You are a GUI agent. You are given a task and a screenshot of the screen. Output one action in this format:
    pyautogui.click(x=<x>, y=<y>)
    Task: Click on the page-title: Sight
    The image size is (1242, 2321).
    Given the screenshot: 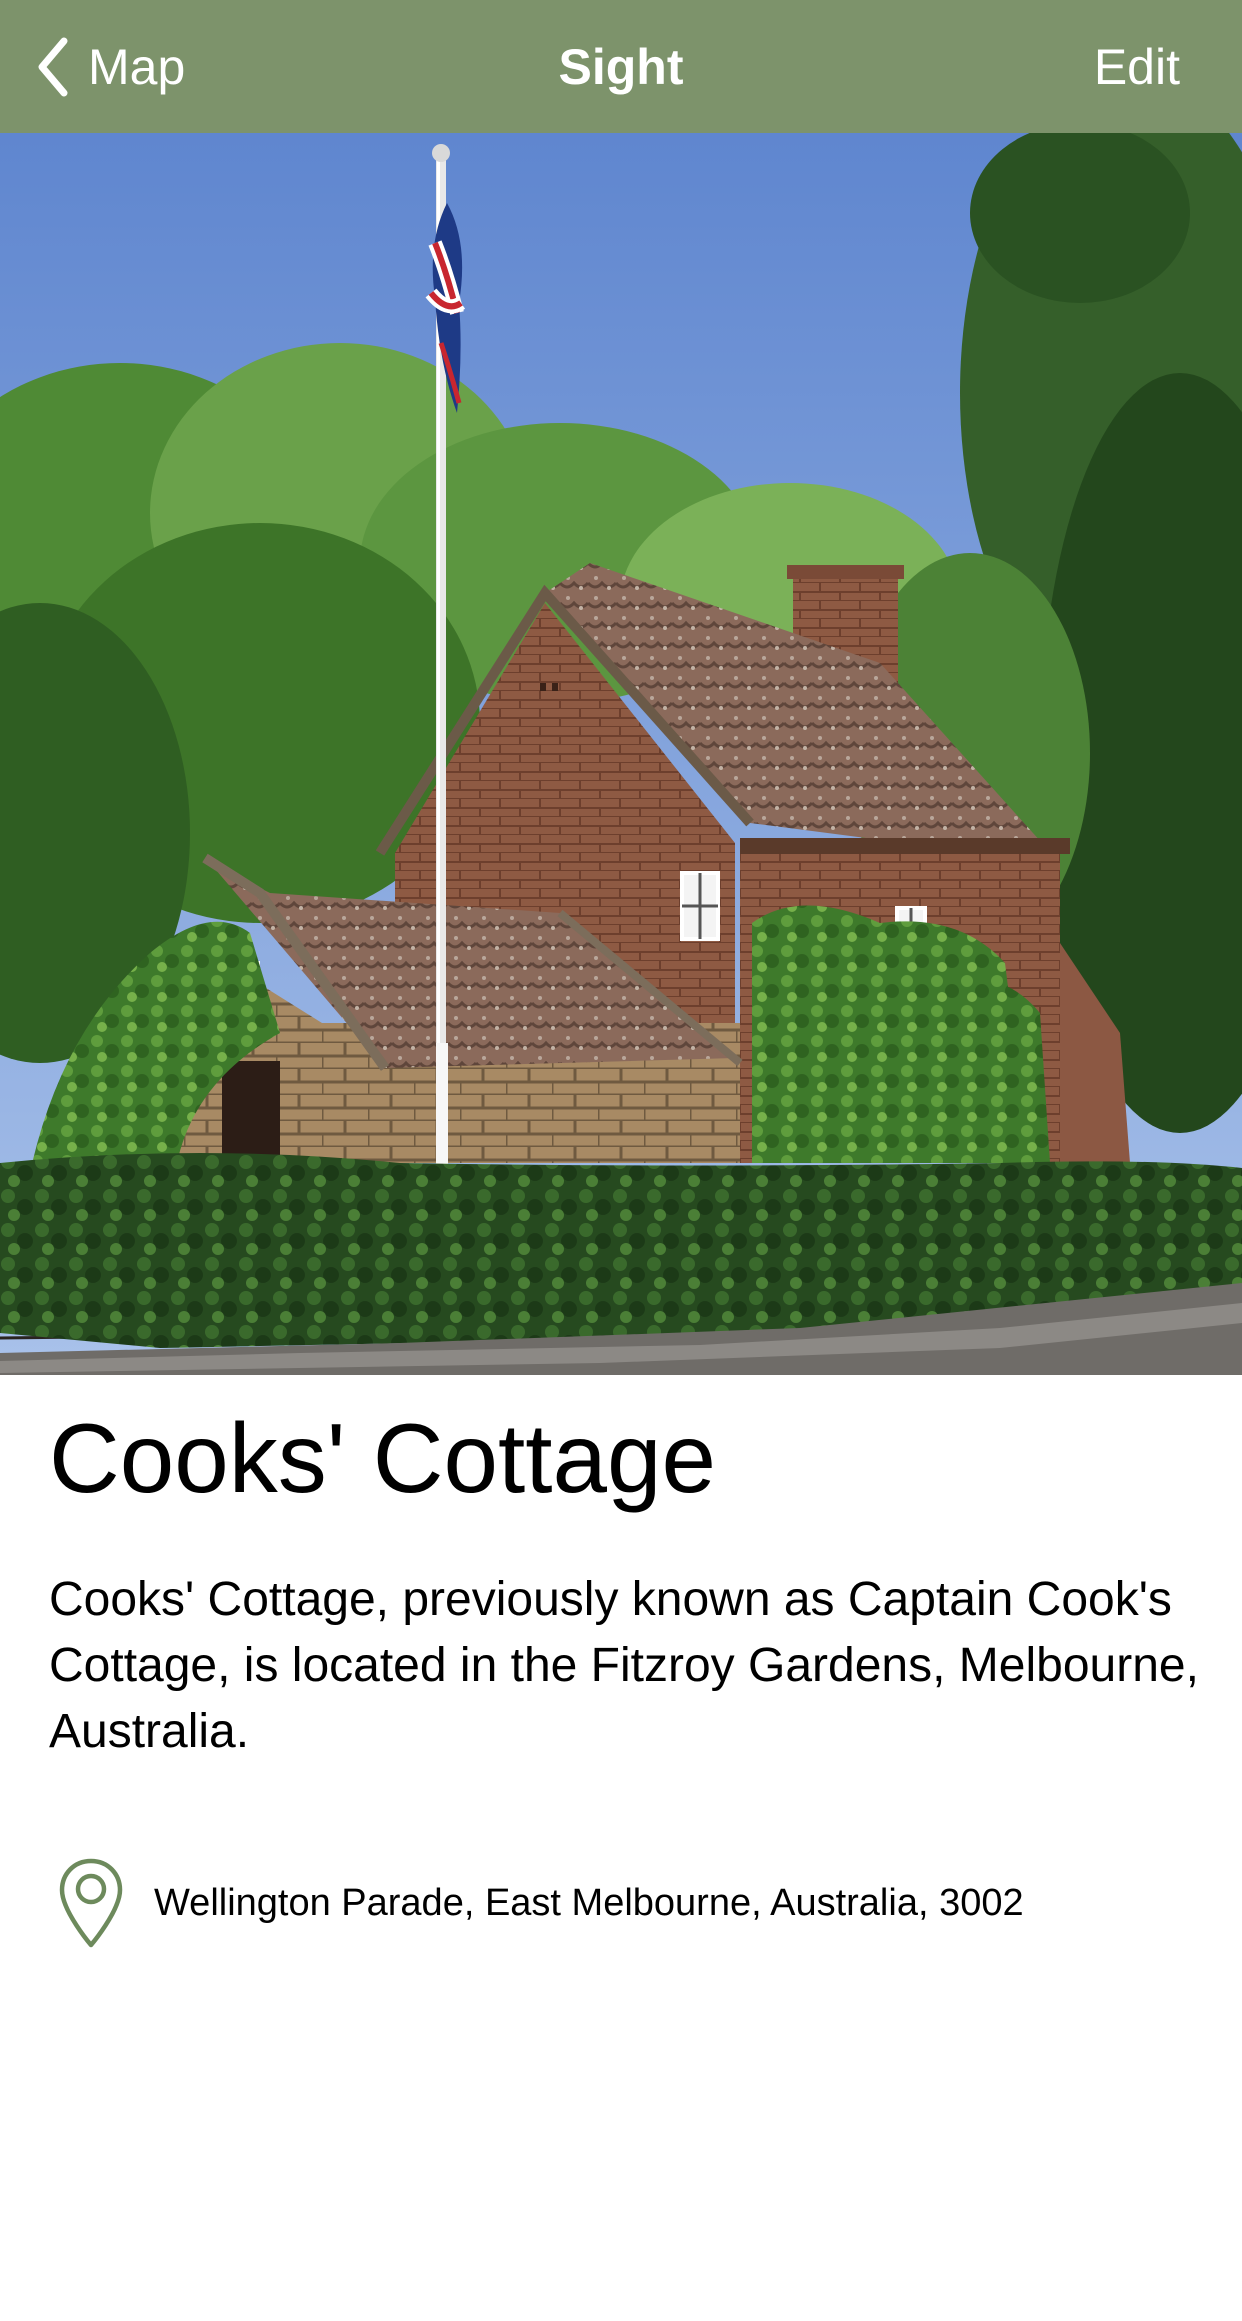 What is the action you would take?
    pyautogui.click(x=621, y=66)
    